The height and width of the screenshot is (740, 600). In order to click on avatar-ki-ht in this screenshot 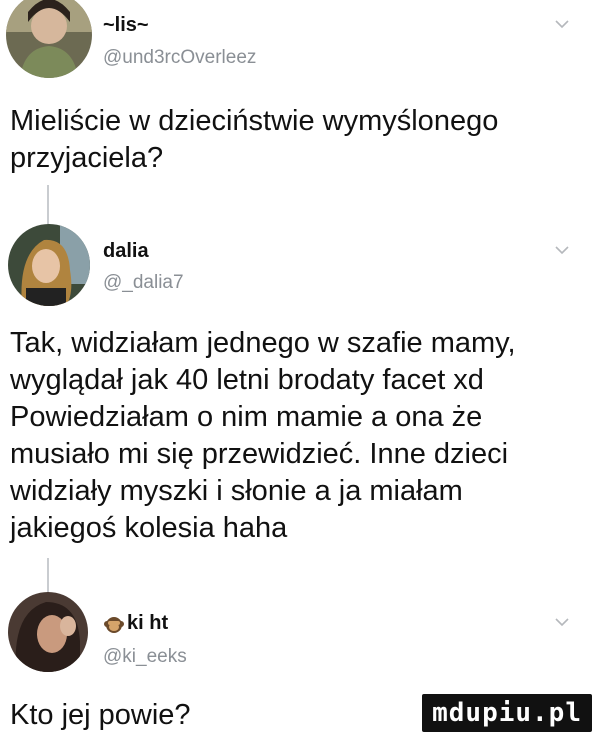, I will do `click(48, 632)`.